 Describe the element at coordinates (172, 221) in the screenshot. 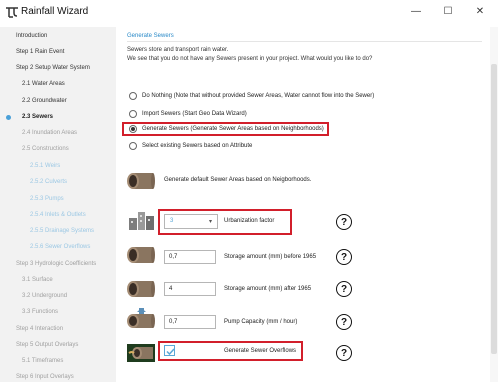

I see `urbanization-value: 3` at that location.